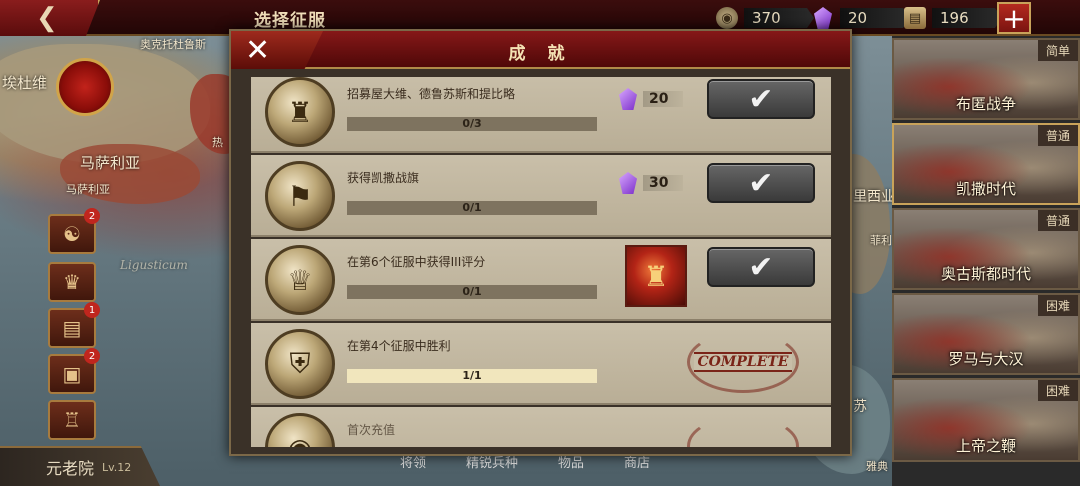 This screenshot has width=1080, height=486. Describe the element at coordinates (541, 427) in the screenshot. I see `achievement-row: ◉ 首次充值` at that location.